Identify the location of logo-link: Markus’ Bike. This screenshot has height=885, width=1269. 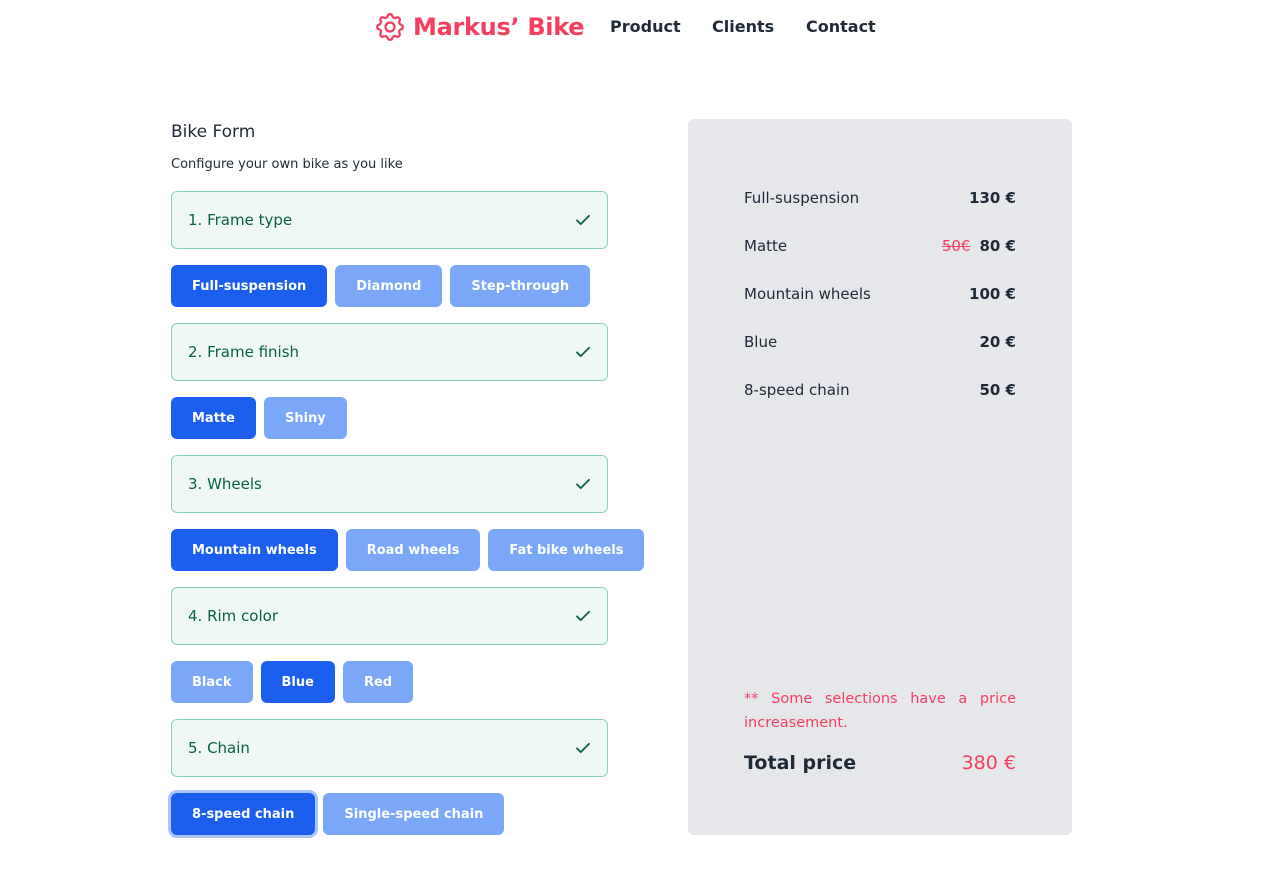
(479, 27).